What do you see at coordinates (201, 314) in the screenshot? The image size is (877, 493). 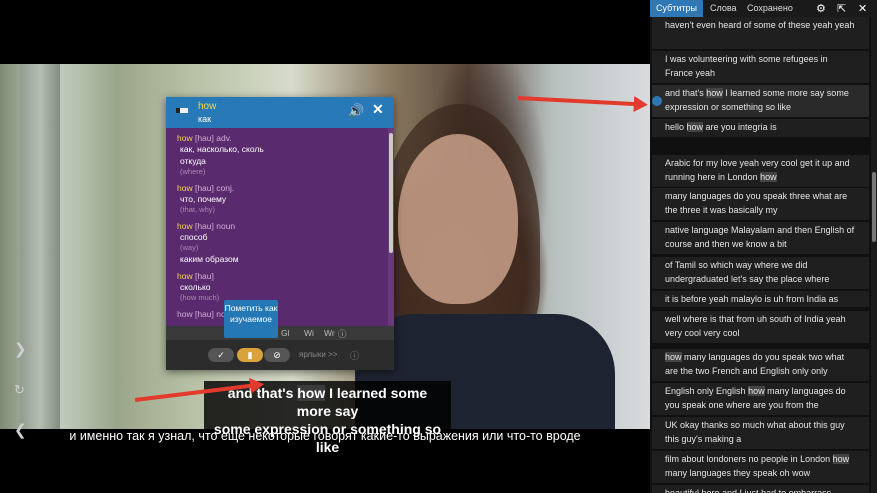 I see `dictionary-entry-partial: how [hau] no` at bounding box center [201, 314].